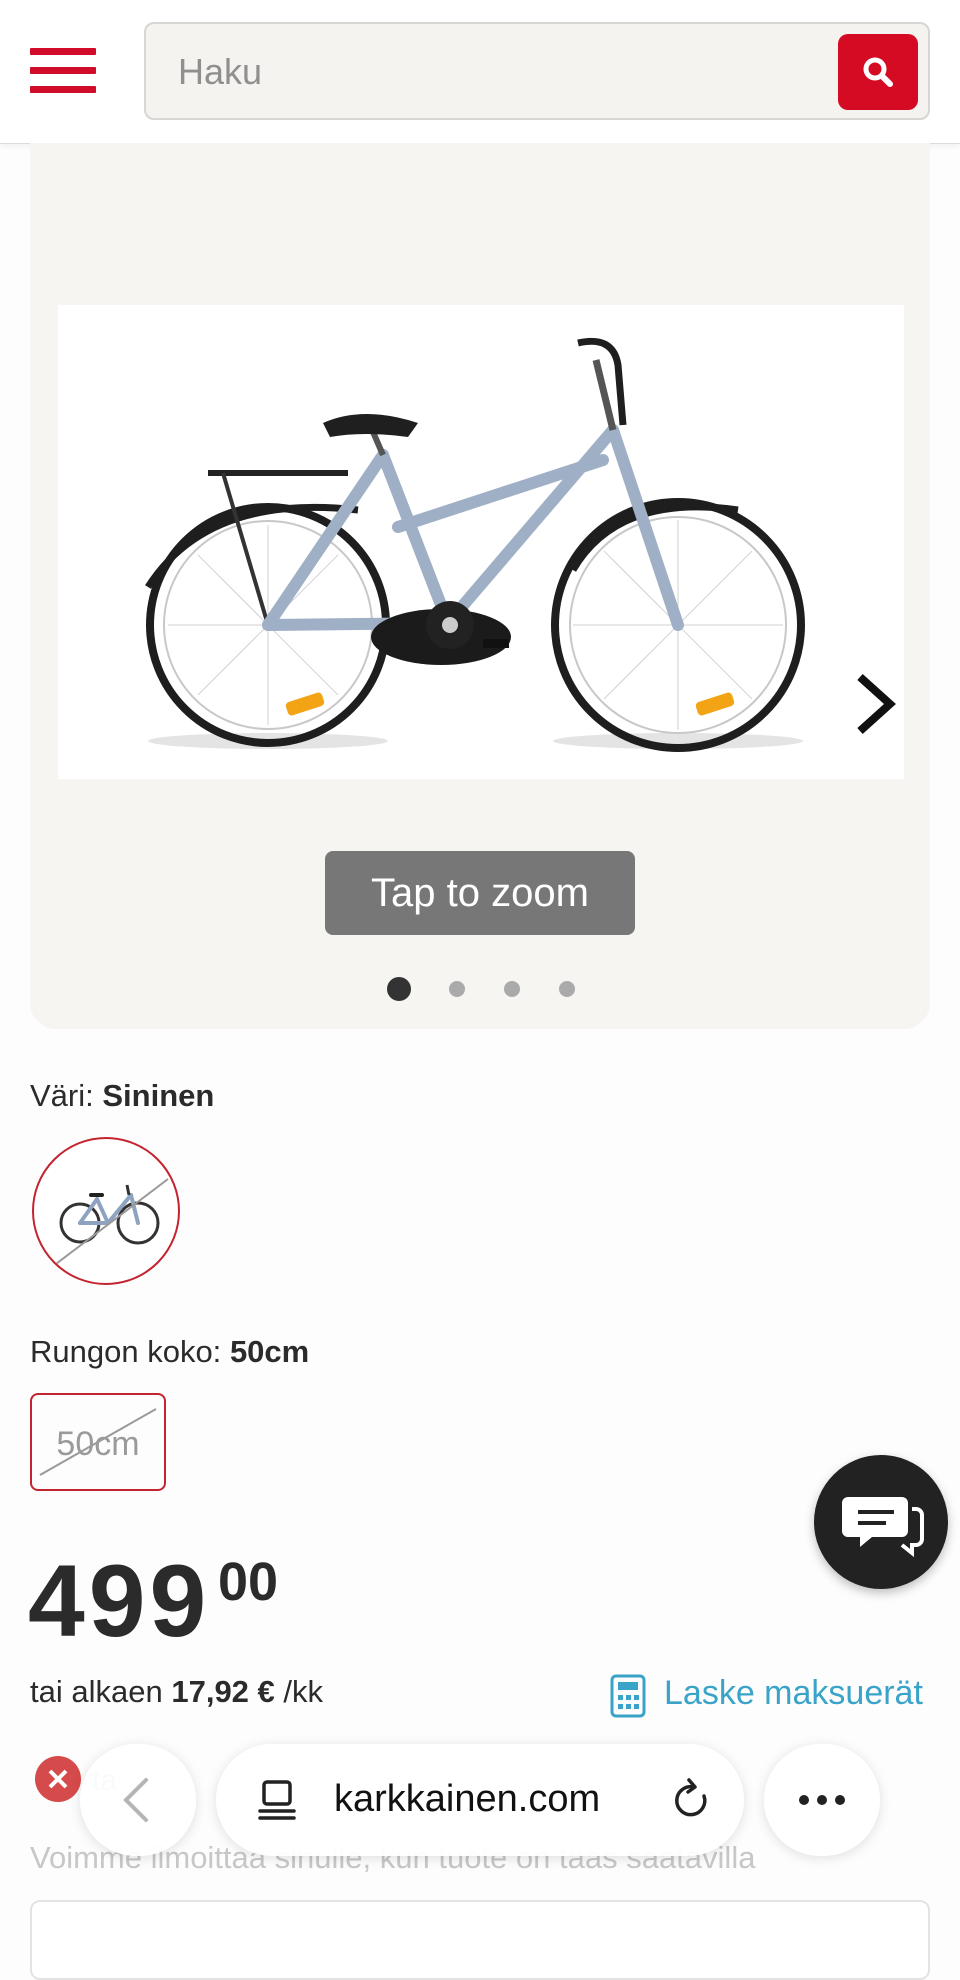  I want to click on search-icon, so click(878, 72).